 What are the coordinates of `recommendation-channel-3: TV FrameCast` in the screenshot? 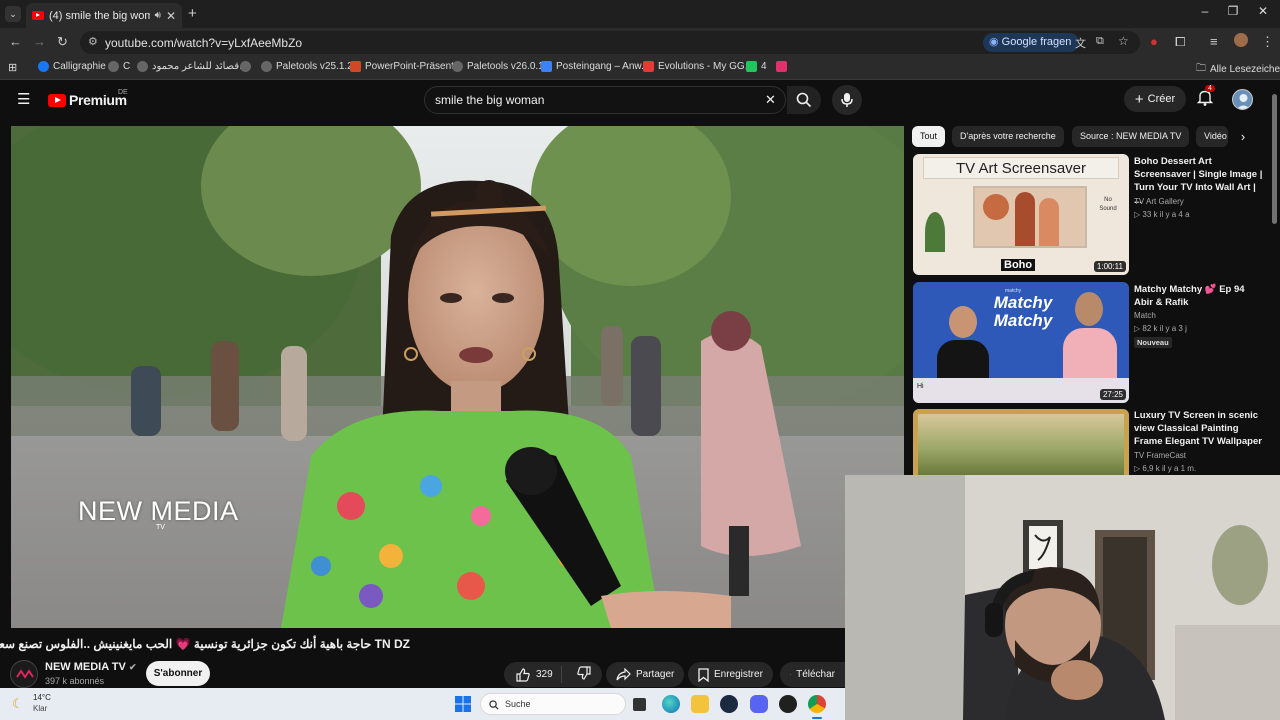 It's located at (1160, 455).